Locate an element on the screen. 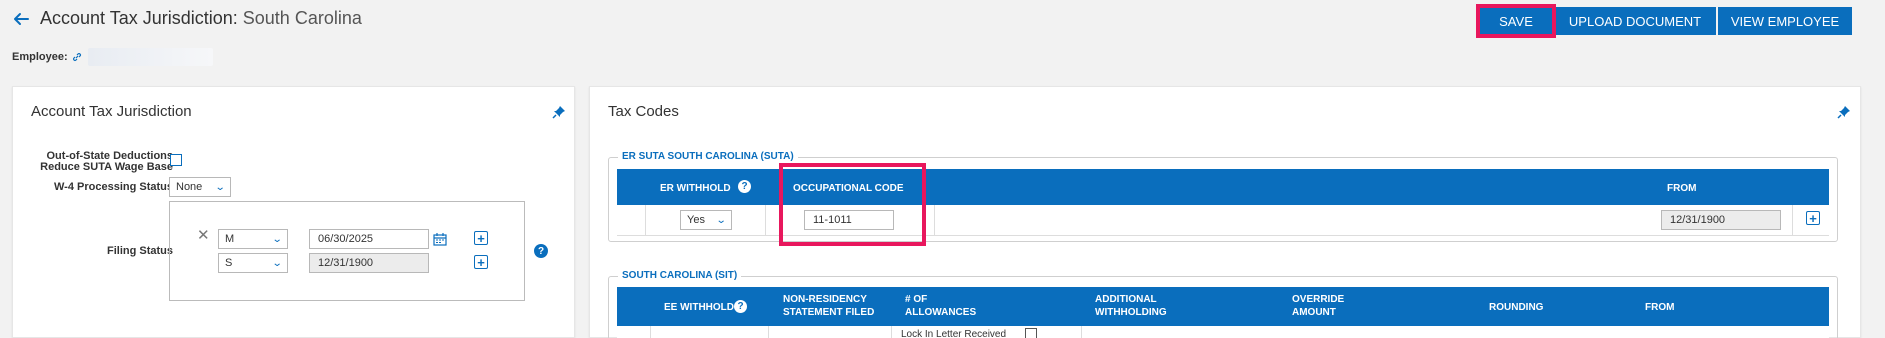 The image size is (1885, 338). remove-icon: ✕ is located at coordinates (203, 235).